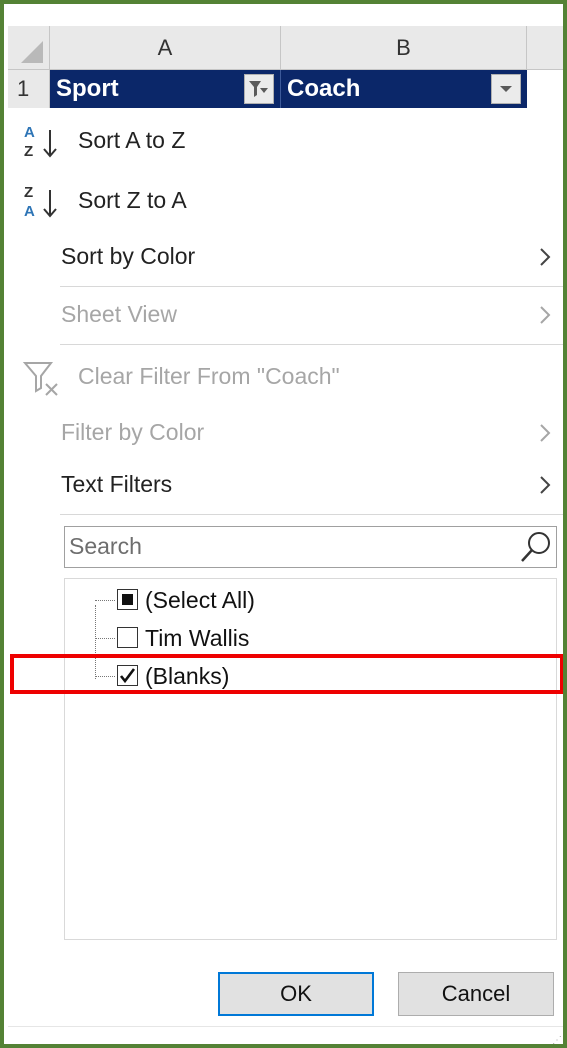 The height and width of the screenshot is (1048, 567). What do you see at coordinates (285, 315) in the screenshot?
I see `sheet-view-item: Sheet View` at bounding box center [285, 315].